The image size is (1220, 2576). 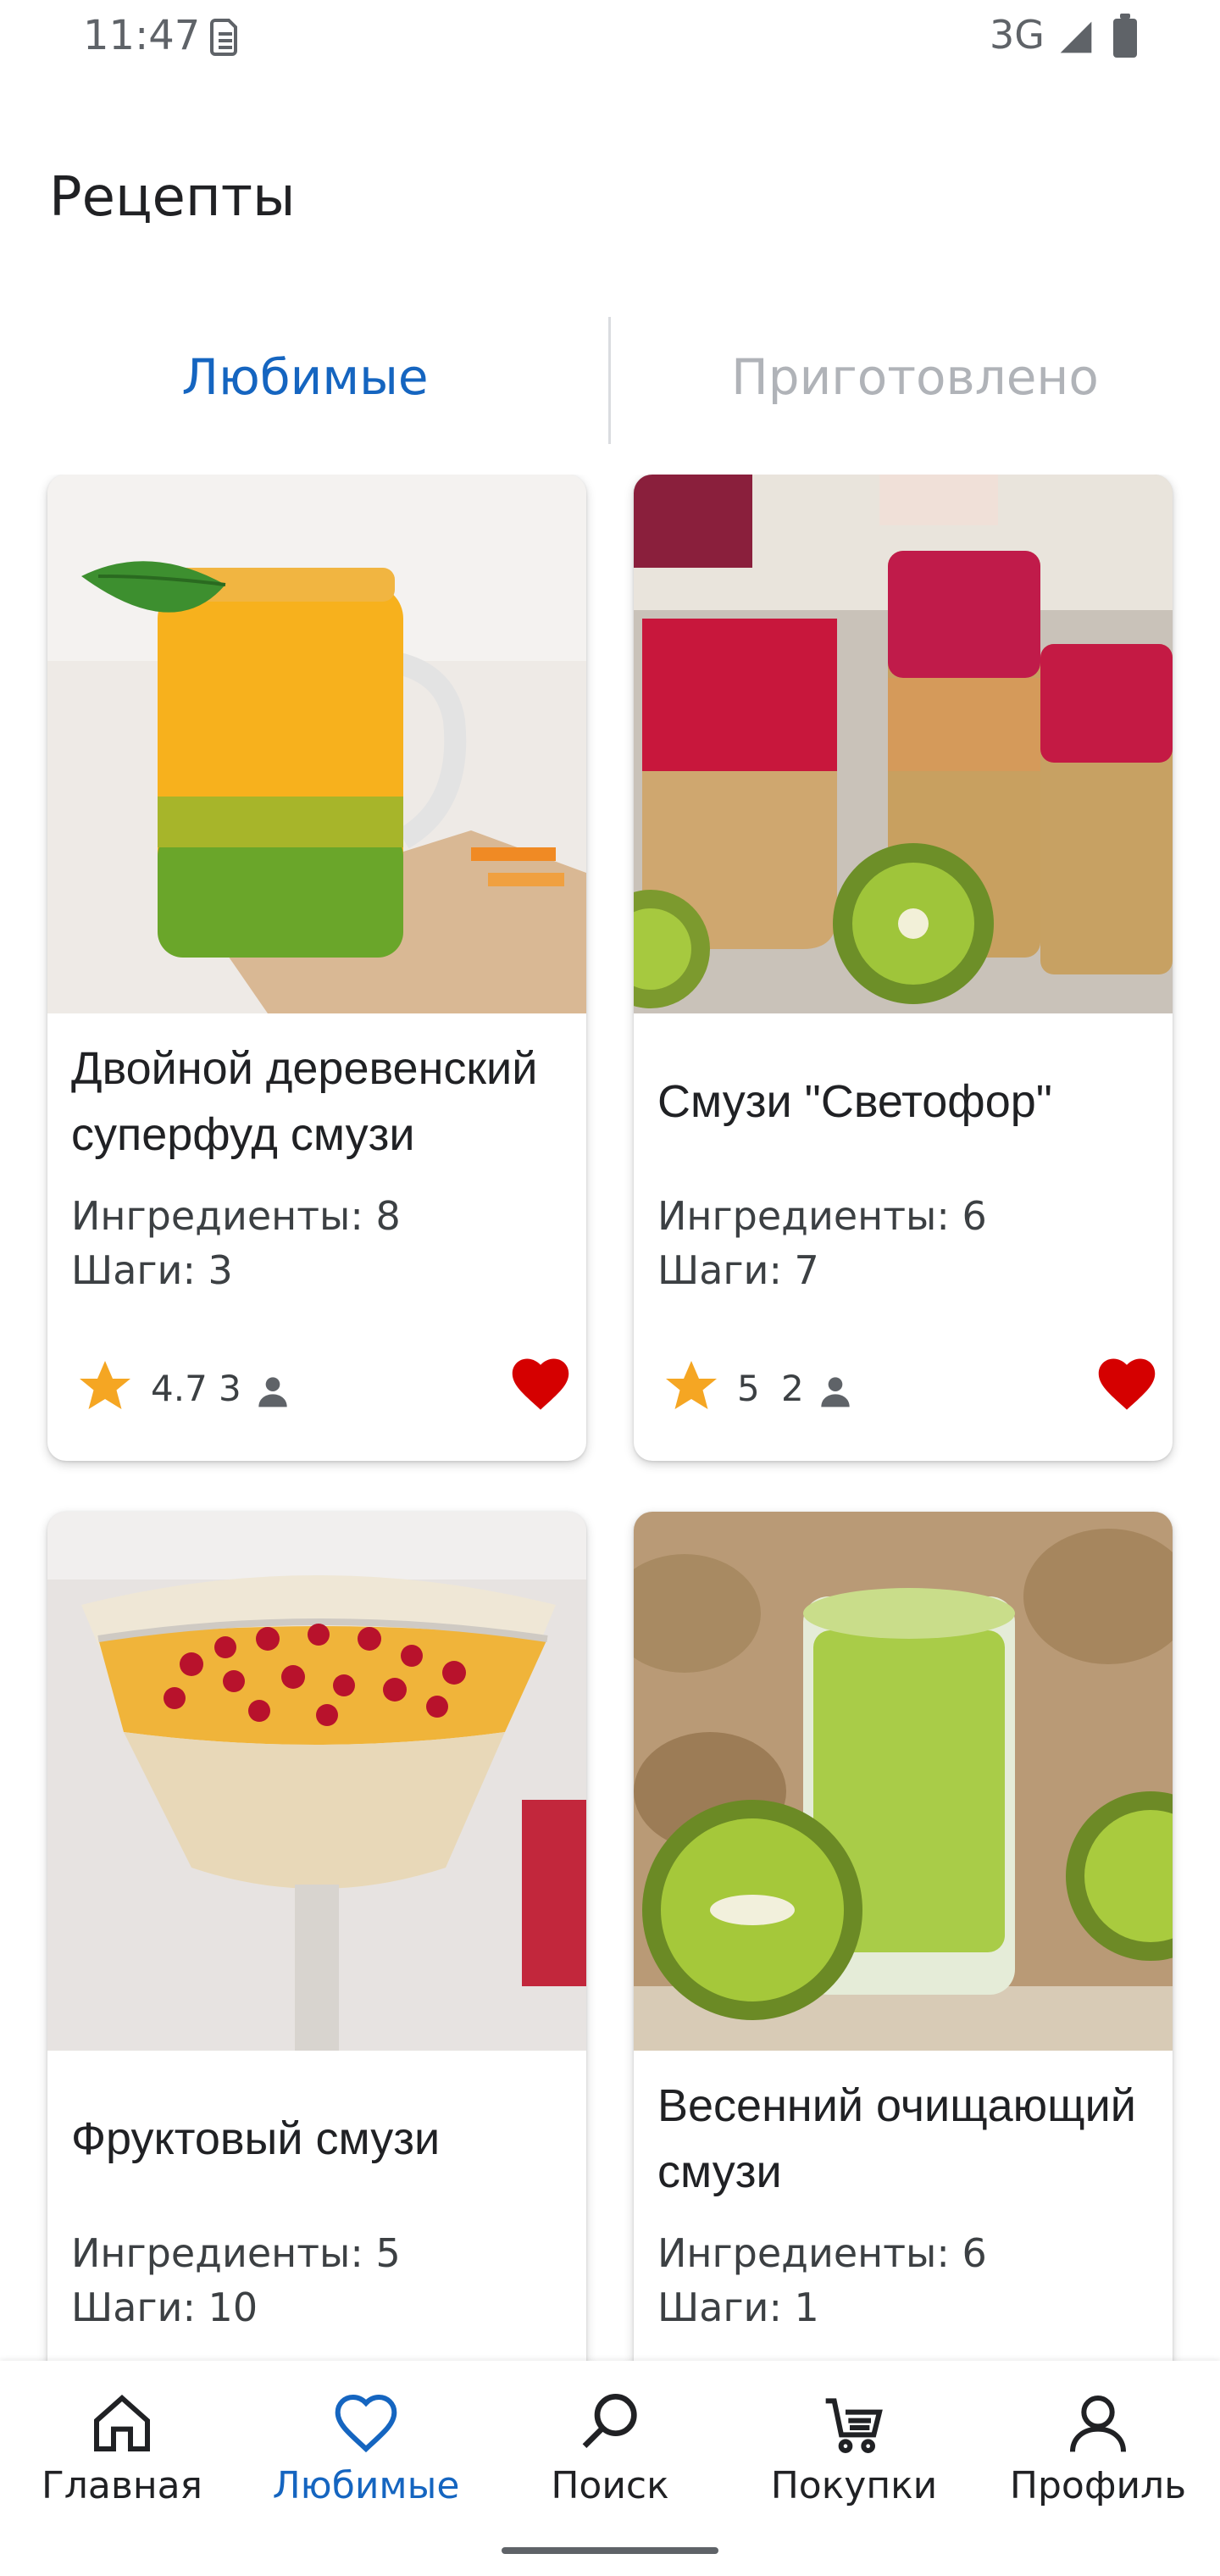 I want to click on nav-label: Главная, so click(x=122, y=2485).